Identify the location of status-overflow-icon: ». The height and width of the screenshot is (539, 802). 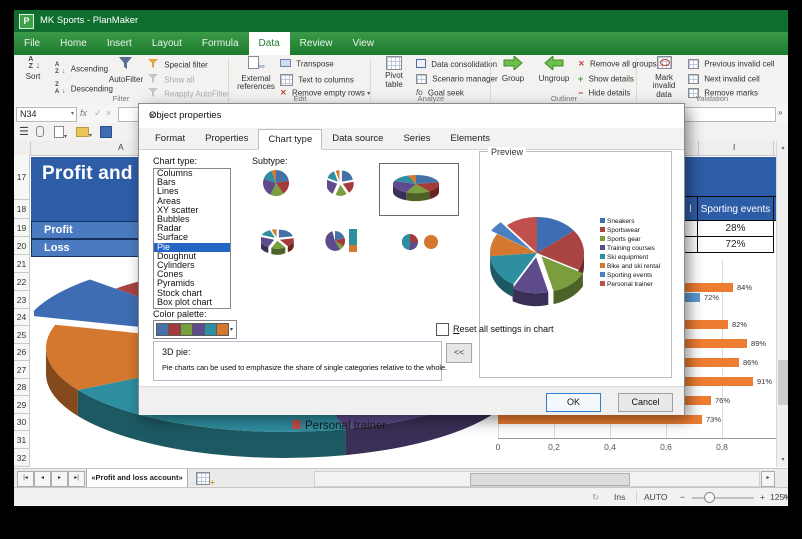
(785, 496).